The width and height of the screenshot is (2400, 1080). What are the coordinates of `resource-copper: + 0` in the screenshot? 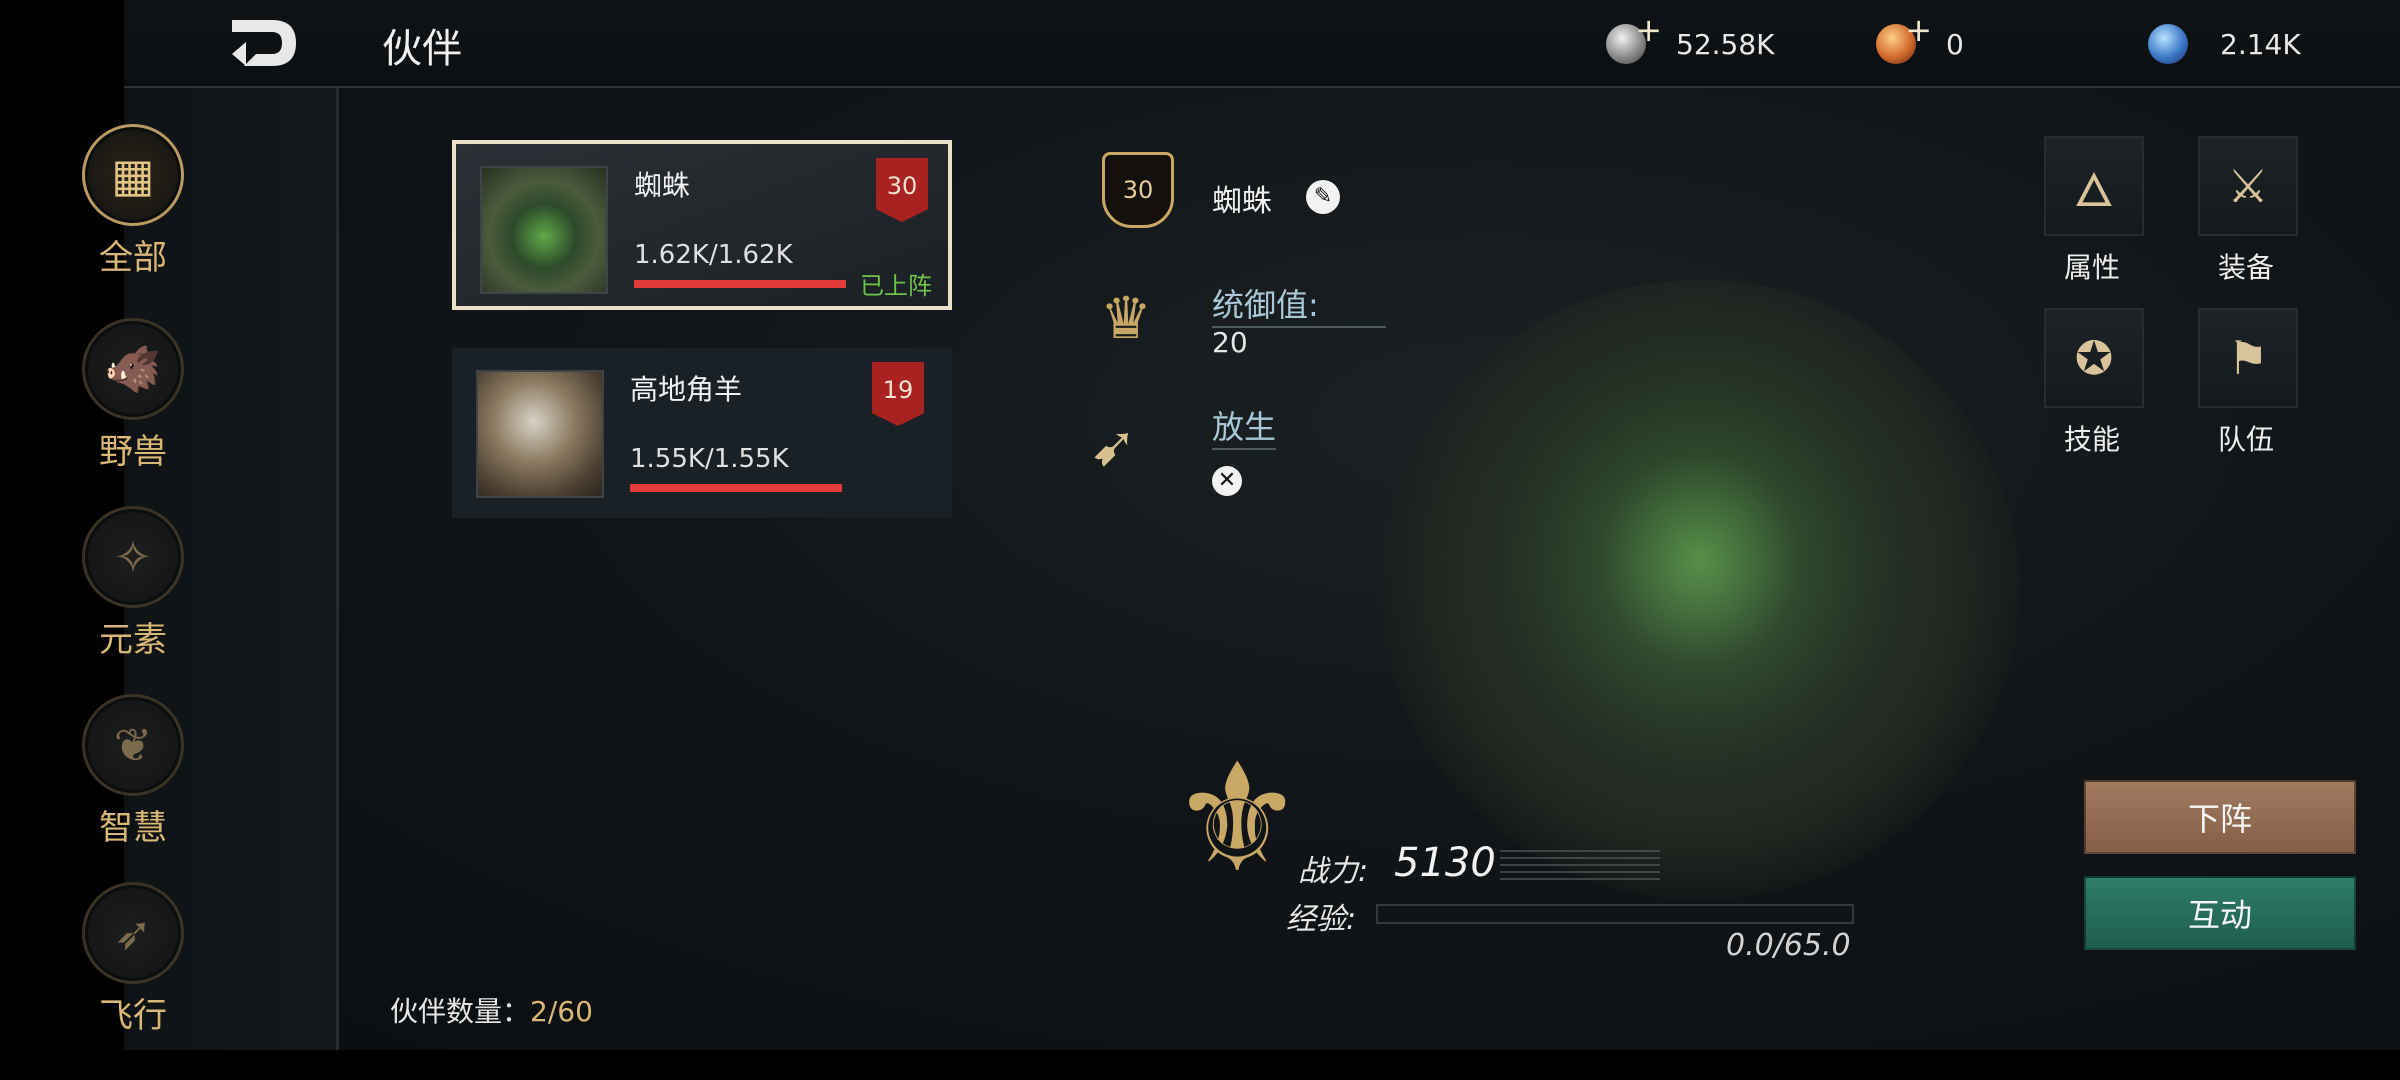 It's located at (1920, 42).